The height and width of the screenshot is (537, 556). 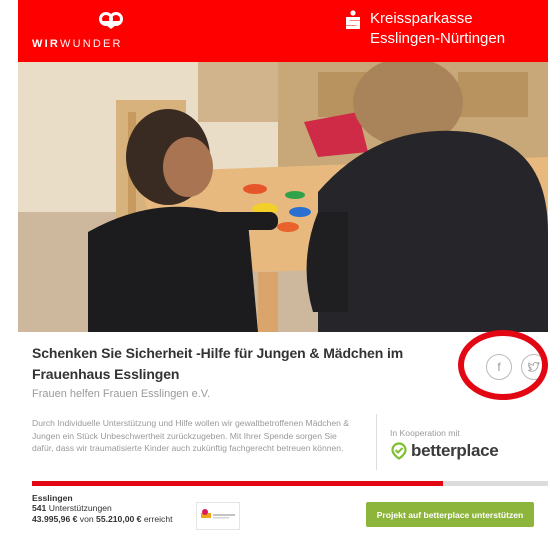 I want to click on funding-progress-fill, so click(x=238, y=483).